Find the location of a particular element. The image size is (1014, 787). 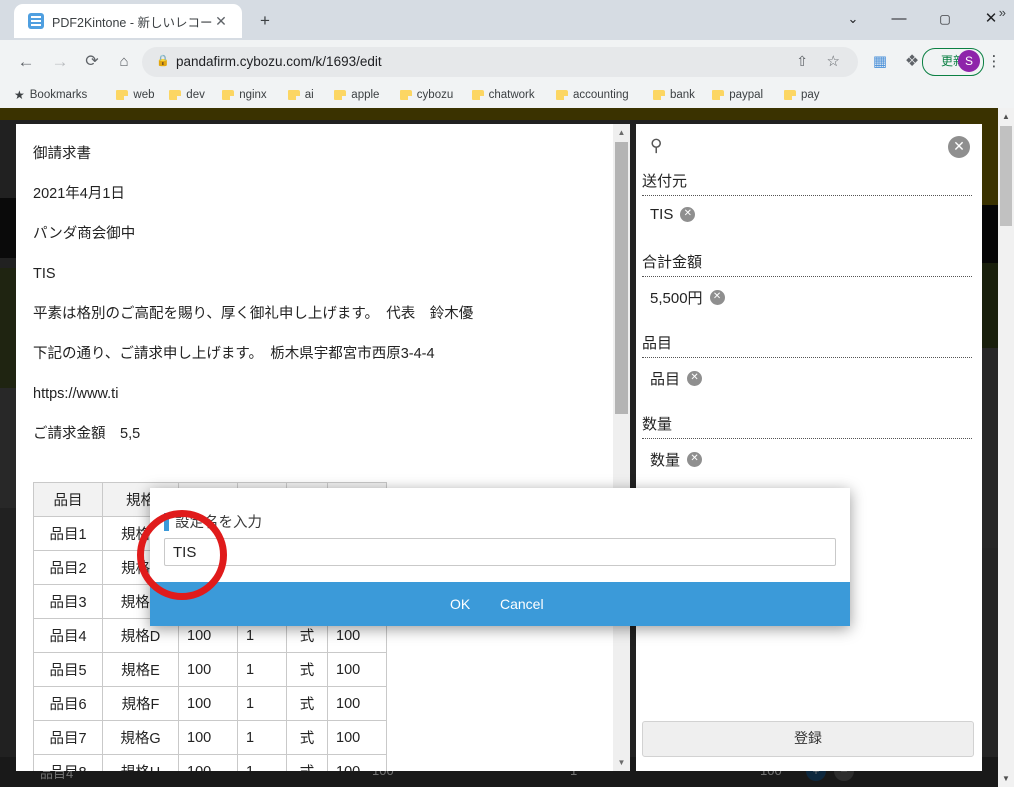

bookmark-item-cybozu: cybozu is located at coordinates (426, 95).